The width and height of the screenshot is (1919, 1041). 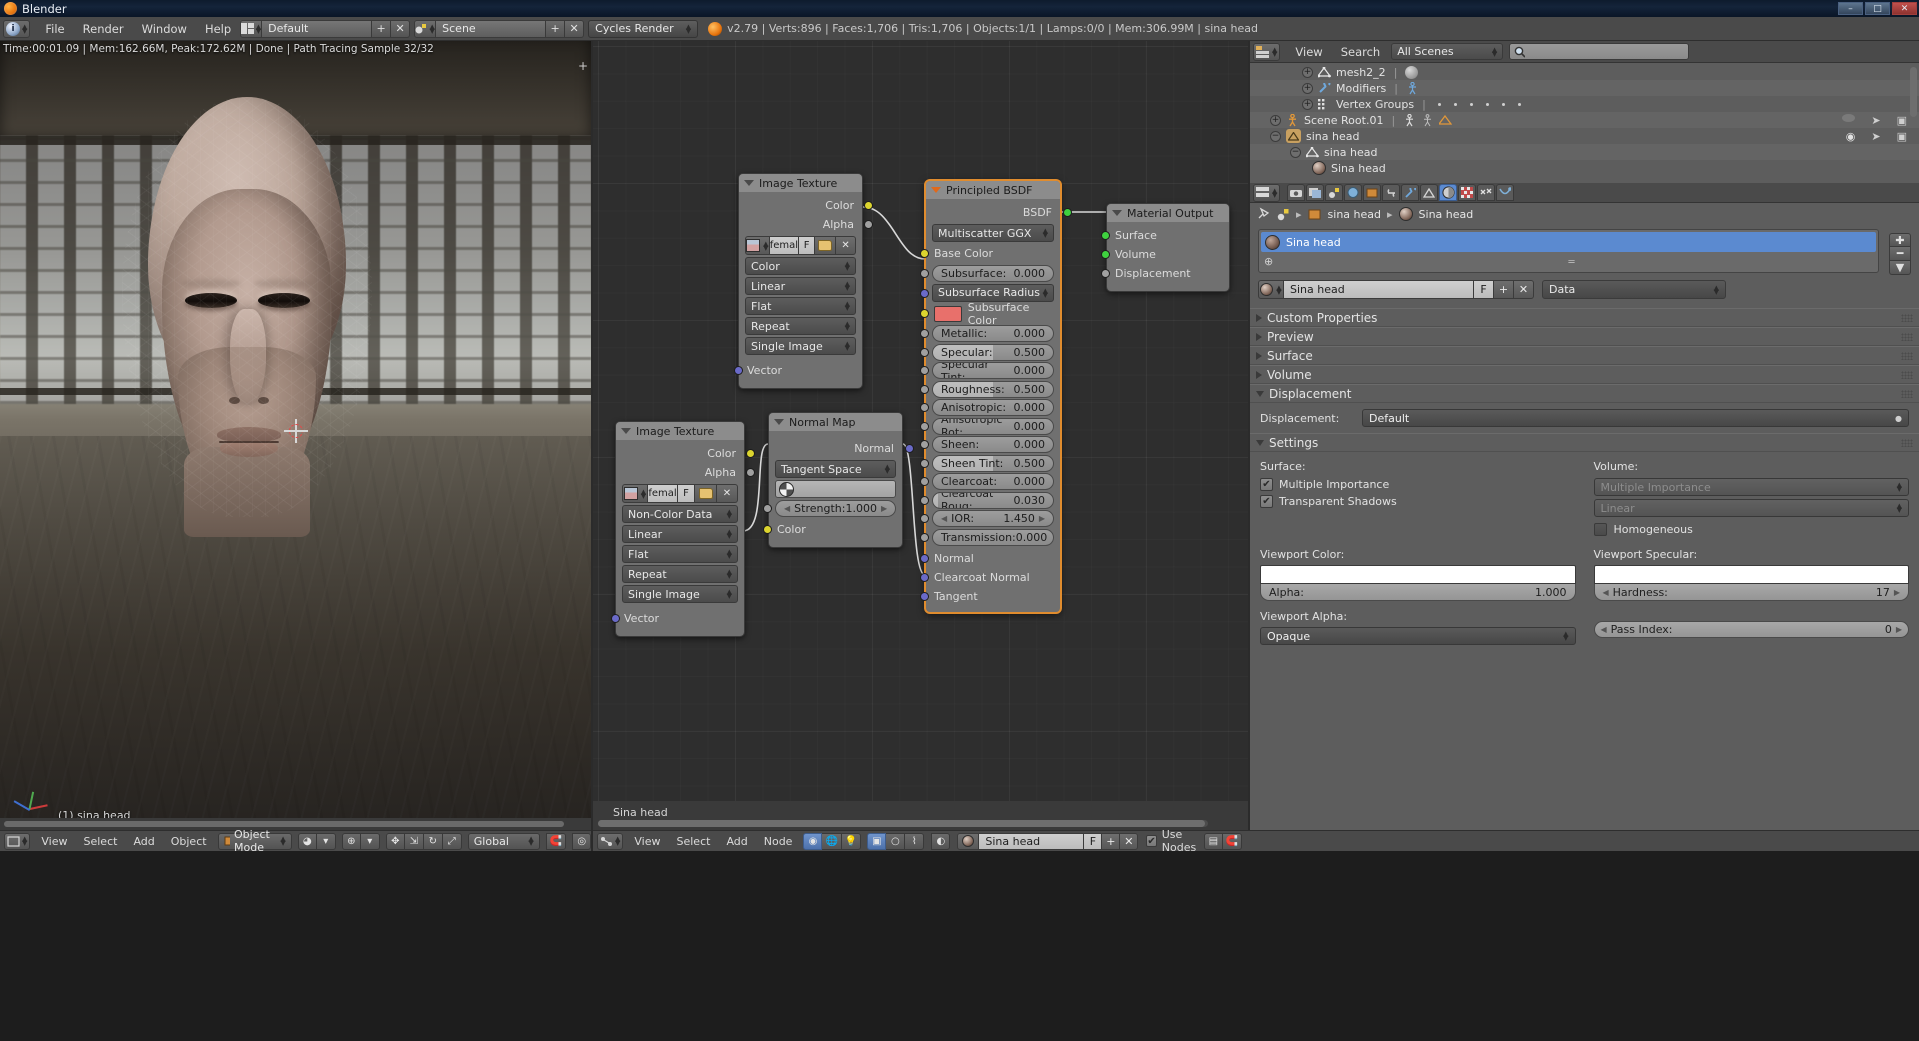 What do you see at coordinates (1427, 120) in the screenshot?
I see `bones-icon` at bounding box center [1427, 120].